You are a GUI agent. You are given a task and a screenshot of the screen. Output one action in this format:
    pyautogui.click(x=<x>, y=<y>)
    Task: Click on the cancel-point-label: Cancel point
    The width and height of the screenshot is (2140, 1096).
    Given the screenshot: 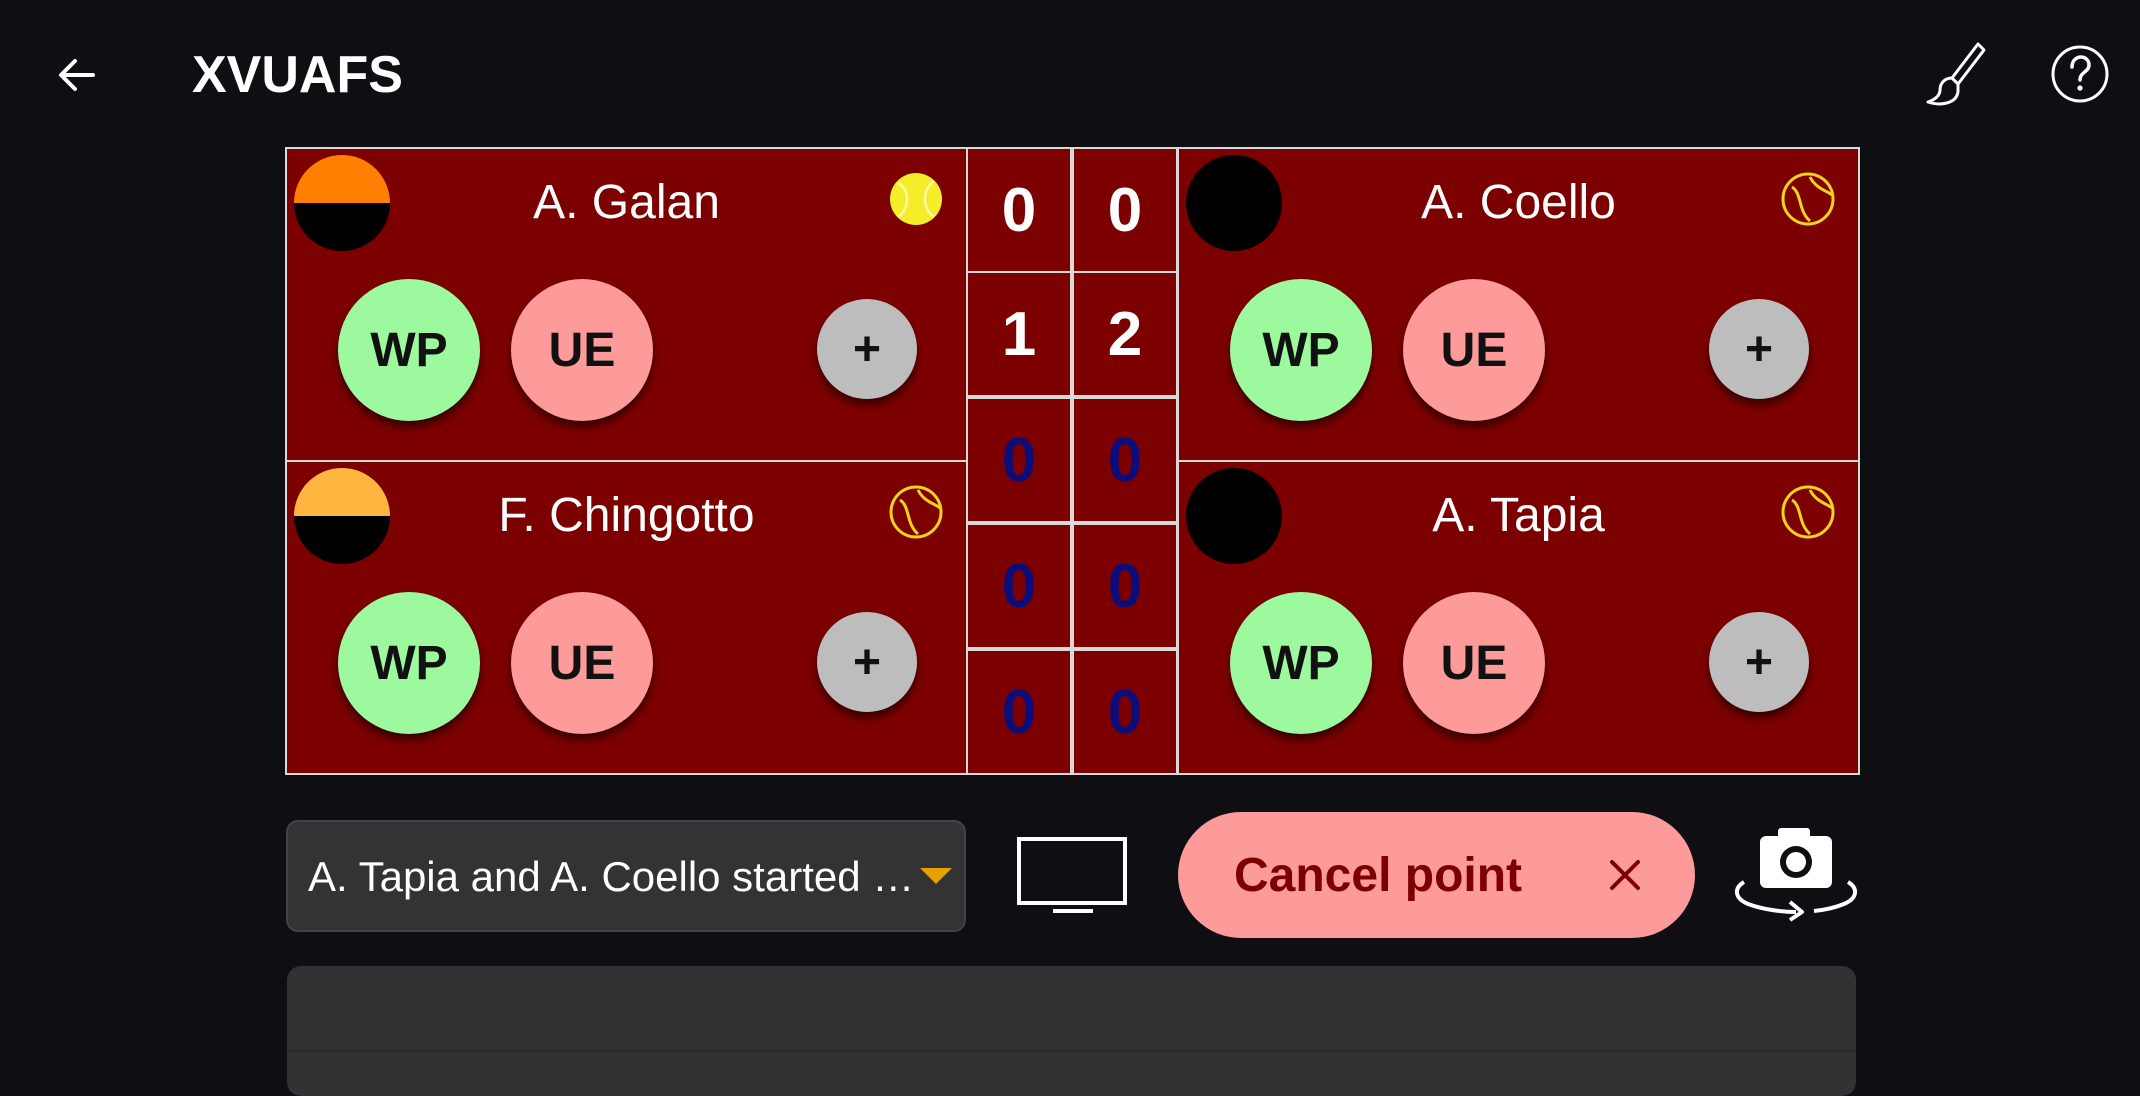 What is the action you would take?
    pyautogui.click(x=1378, y=875)
    